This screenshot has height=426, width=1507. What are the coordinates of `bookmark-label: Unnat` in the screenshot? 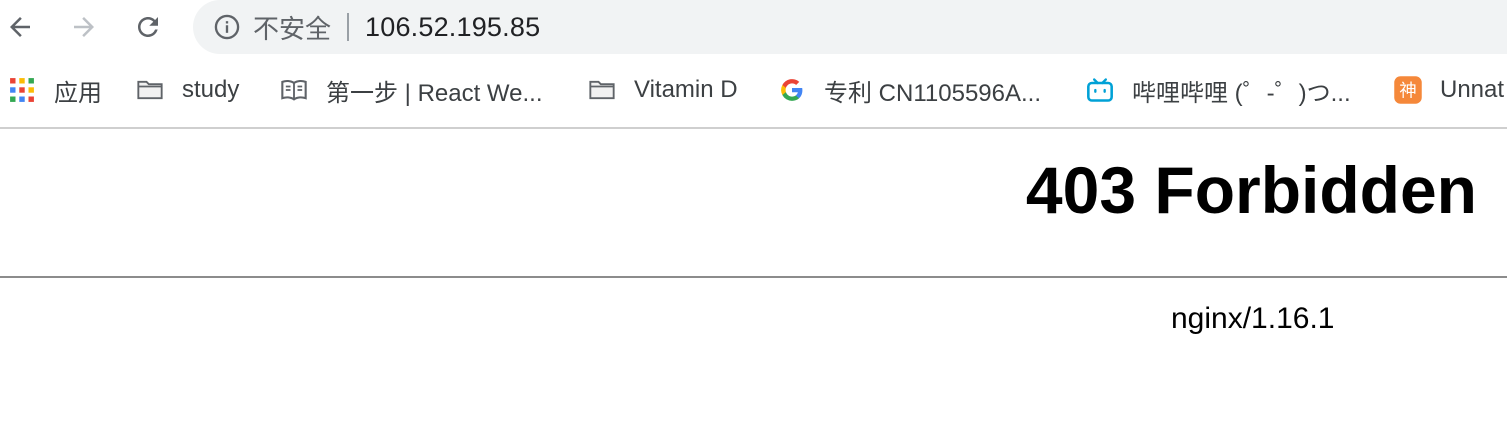 It's located at (1472, 89).